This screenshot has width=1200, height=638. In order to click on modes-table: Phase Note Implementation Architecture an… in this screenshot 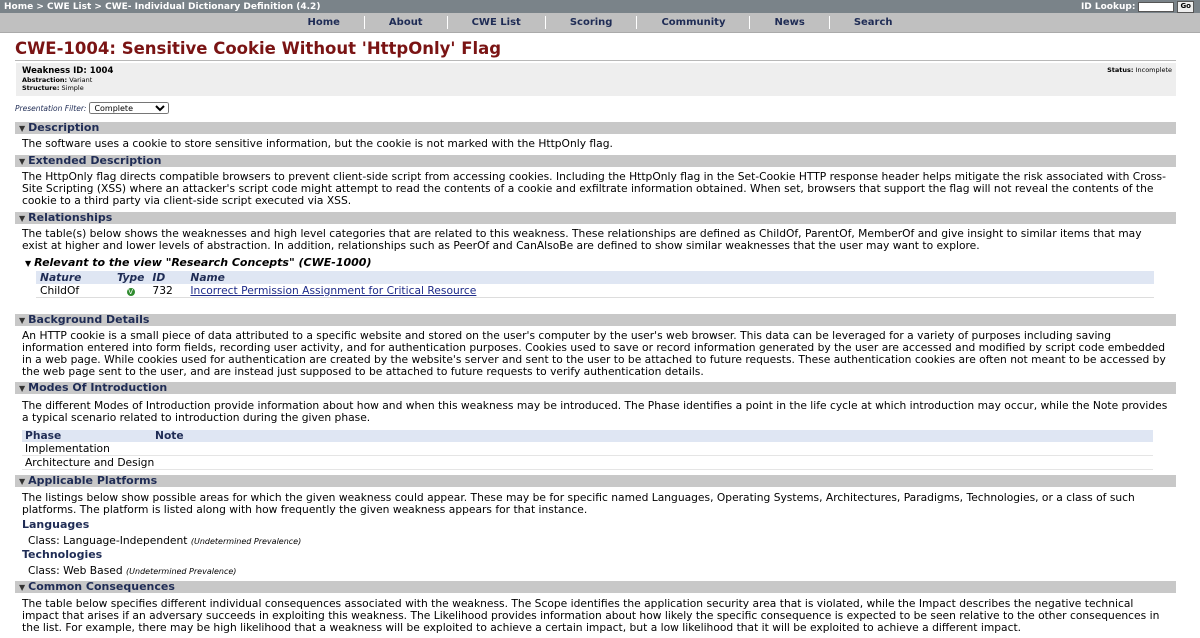, I will do `click(587, 450)`.